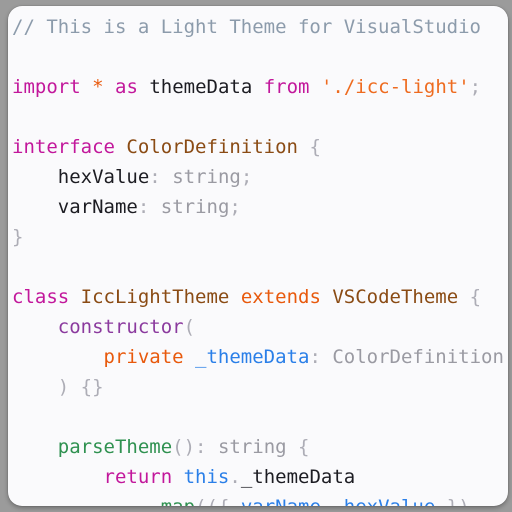  Describe the element at coordinates (259, 237) in the screenshot. I see `code-line: }` at that location.